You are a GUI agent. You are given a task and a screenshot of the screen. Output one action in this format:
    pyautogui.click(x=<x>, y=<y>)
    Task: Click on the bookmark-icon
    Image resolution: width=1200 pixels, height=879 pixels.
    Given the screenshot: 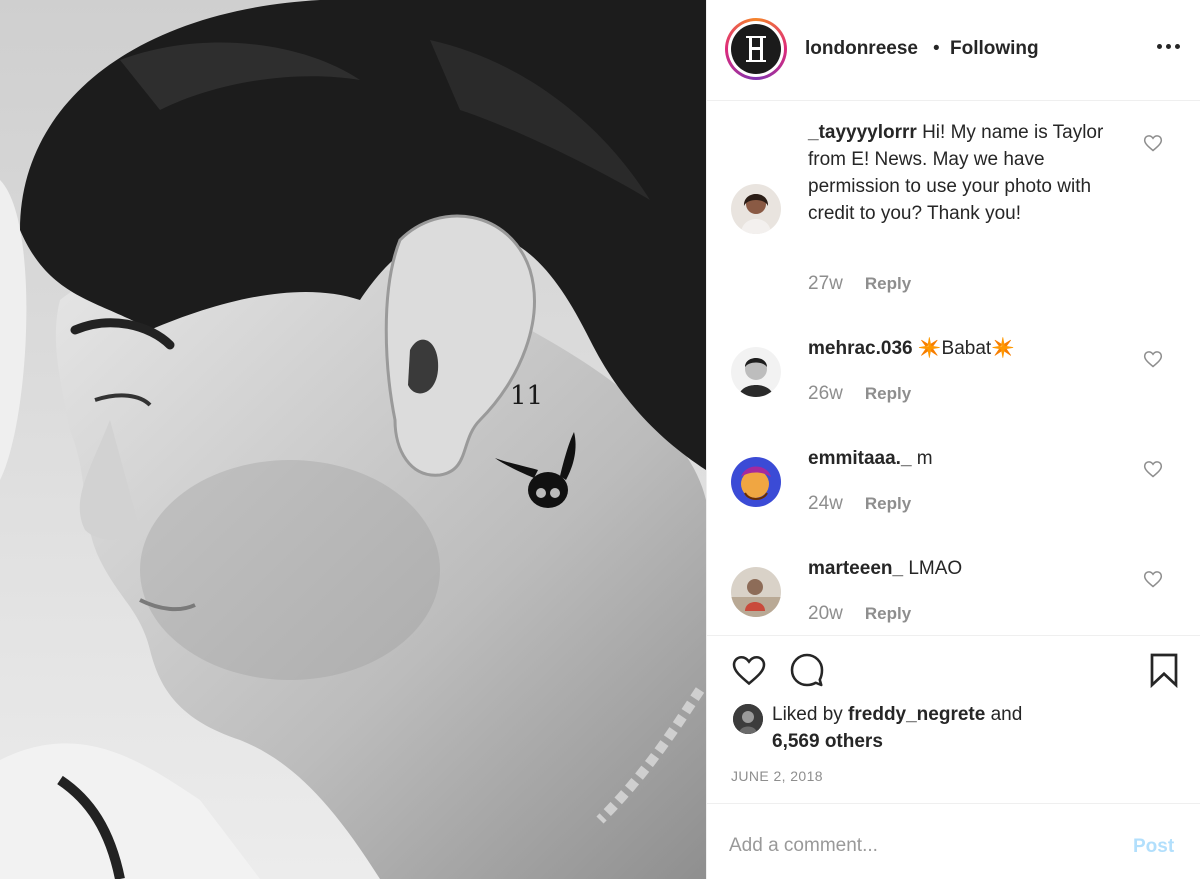 What is the action you would take?
    pyautogui.click(x=1164, y=670)
    